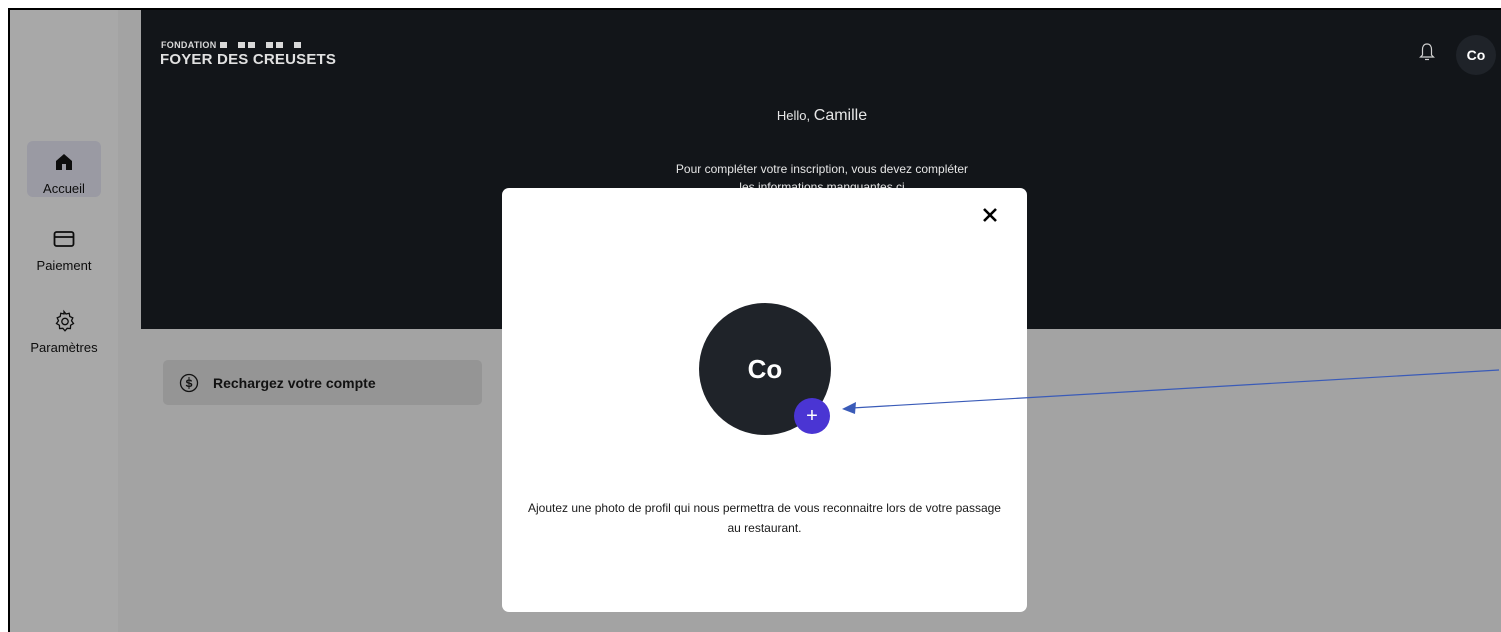 The height and width of the screenshot is (632, 1501). I want to click on dollar-circle-icon: S, so click(189, 383).